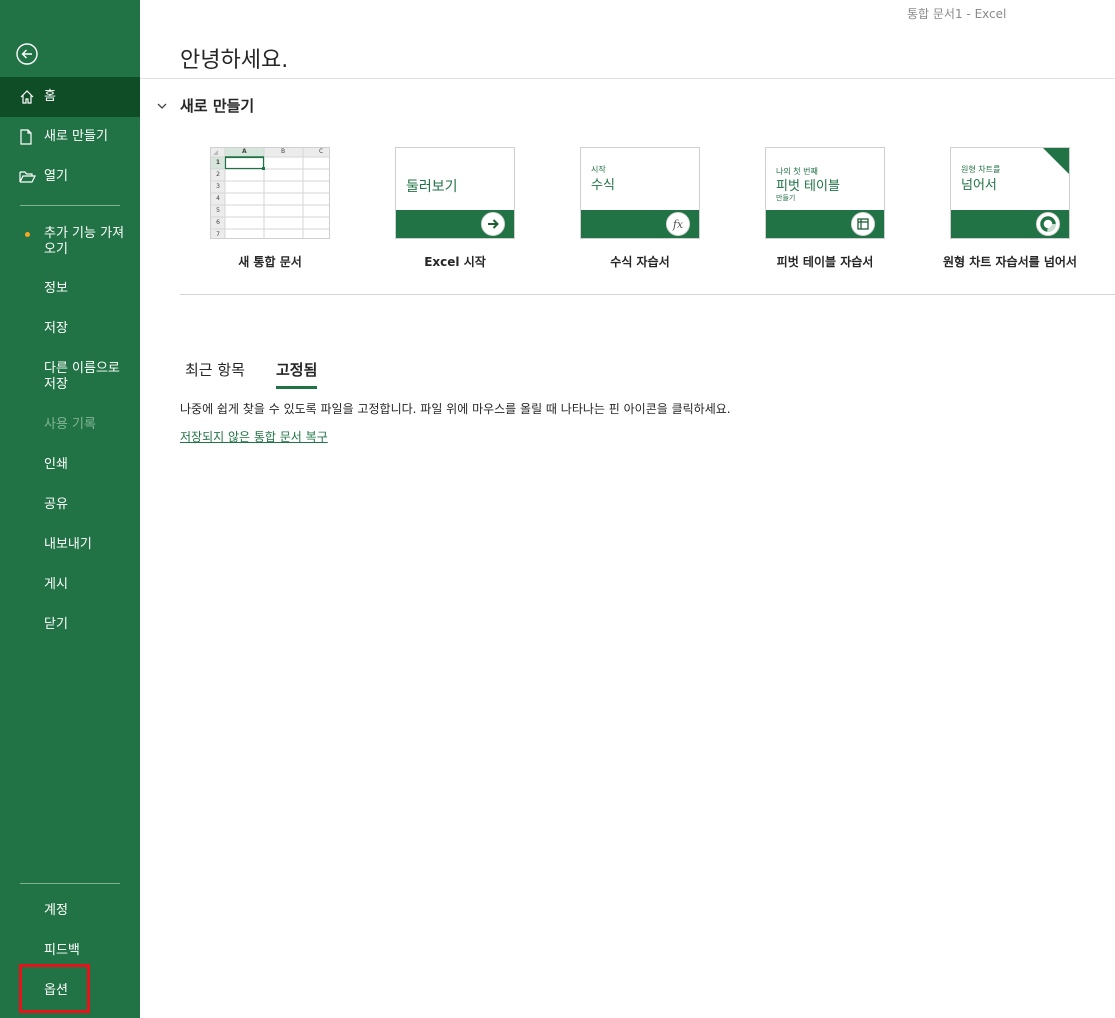  What do you see at coordinates (1048, 224) in the screenshot?
I see `donut-chart-icon` at bounding box center [1048, 224].